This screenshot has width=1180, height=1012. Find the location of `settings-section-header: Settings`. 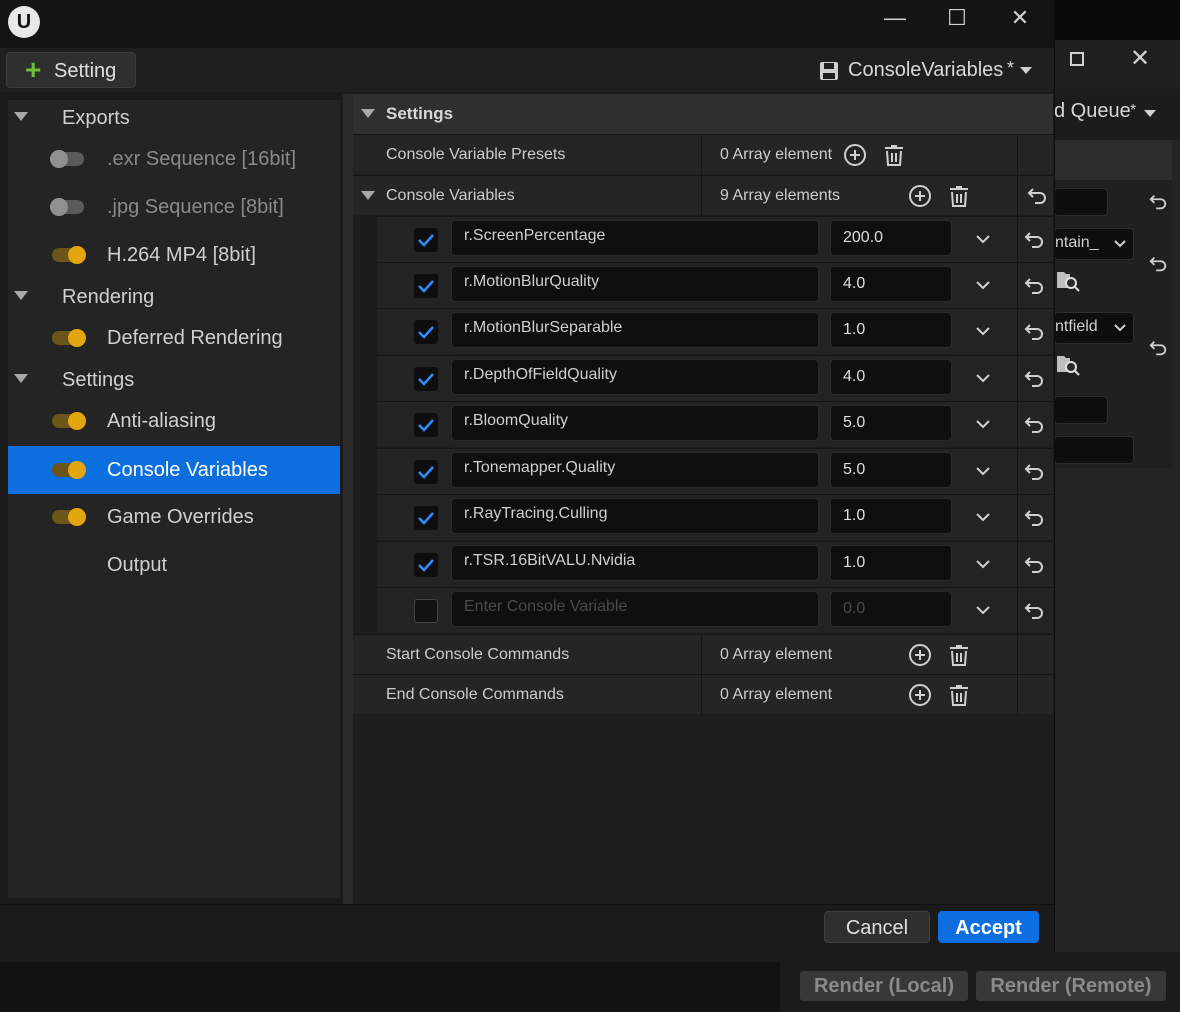

settings-section-header: Settings is located at coordinates (703, 114).